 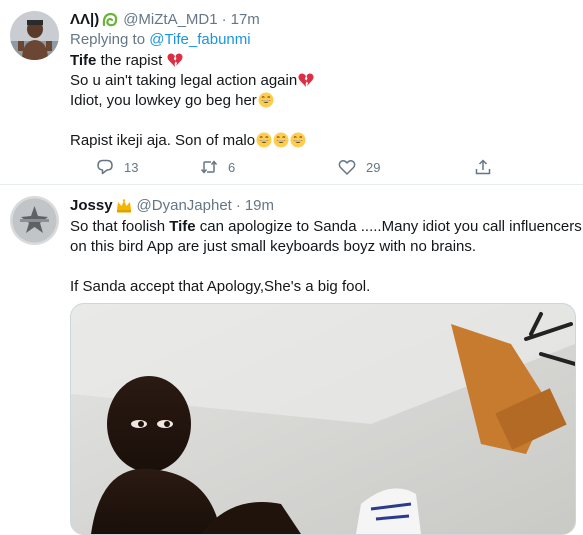 I want to click on tweet-header: ΛΛ|) @MiZtA_MD1 · 17m, so click(x=321, y=19).